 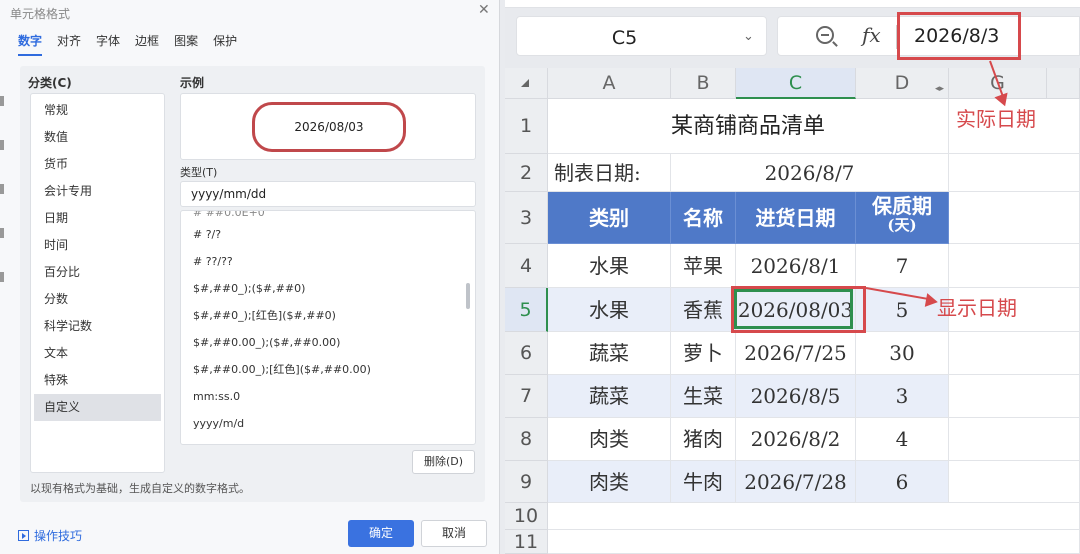 I want to click on format-list-scrollbar, so click(x=468, y=296).